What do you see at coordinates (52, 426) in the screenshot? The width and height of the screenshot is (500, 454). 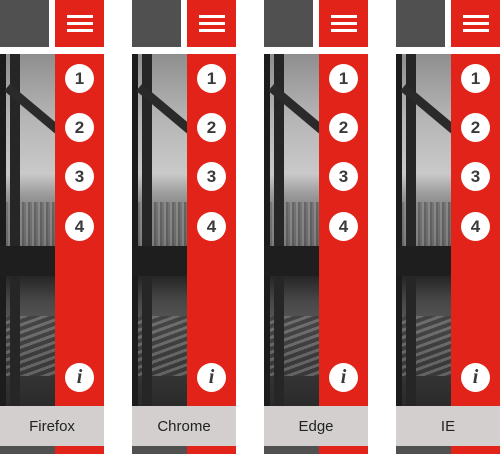 I see `browser-label: Firefox` at bounding box center [52, 426].